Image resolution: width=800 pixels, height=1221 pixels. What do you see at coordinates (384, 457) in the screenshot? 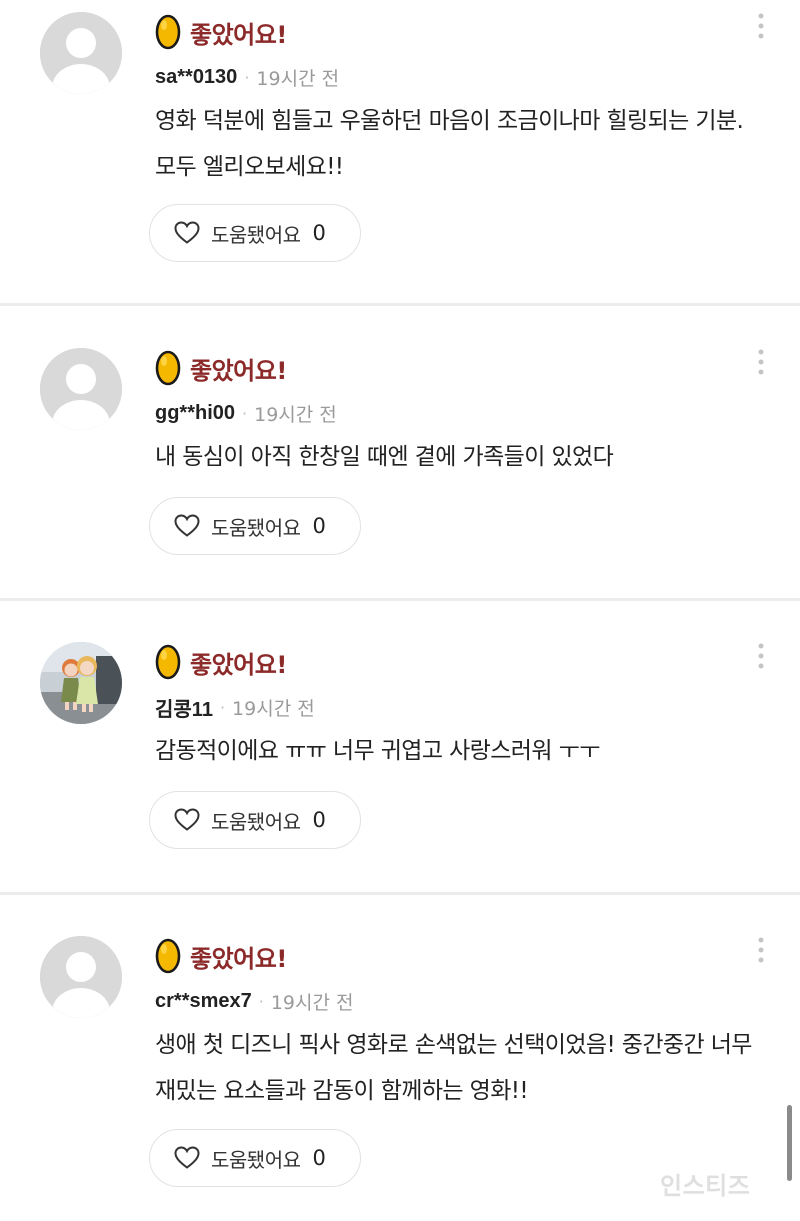
I see `comment-text: 내 동심이 아직 한창일 때엔 곁에 가족들이 있었다` at bounding box center [384, 457].